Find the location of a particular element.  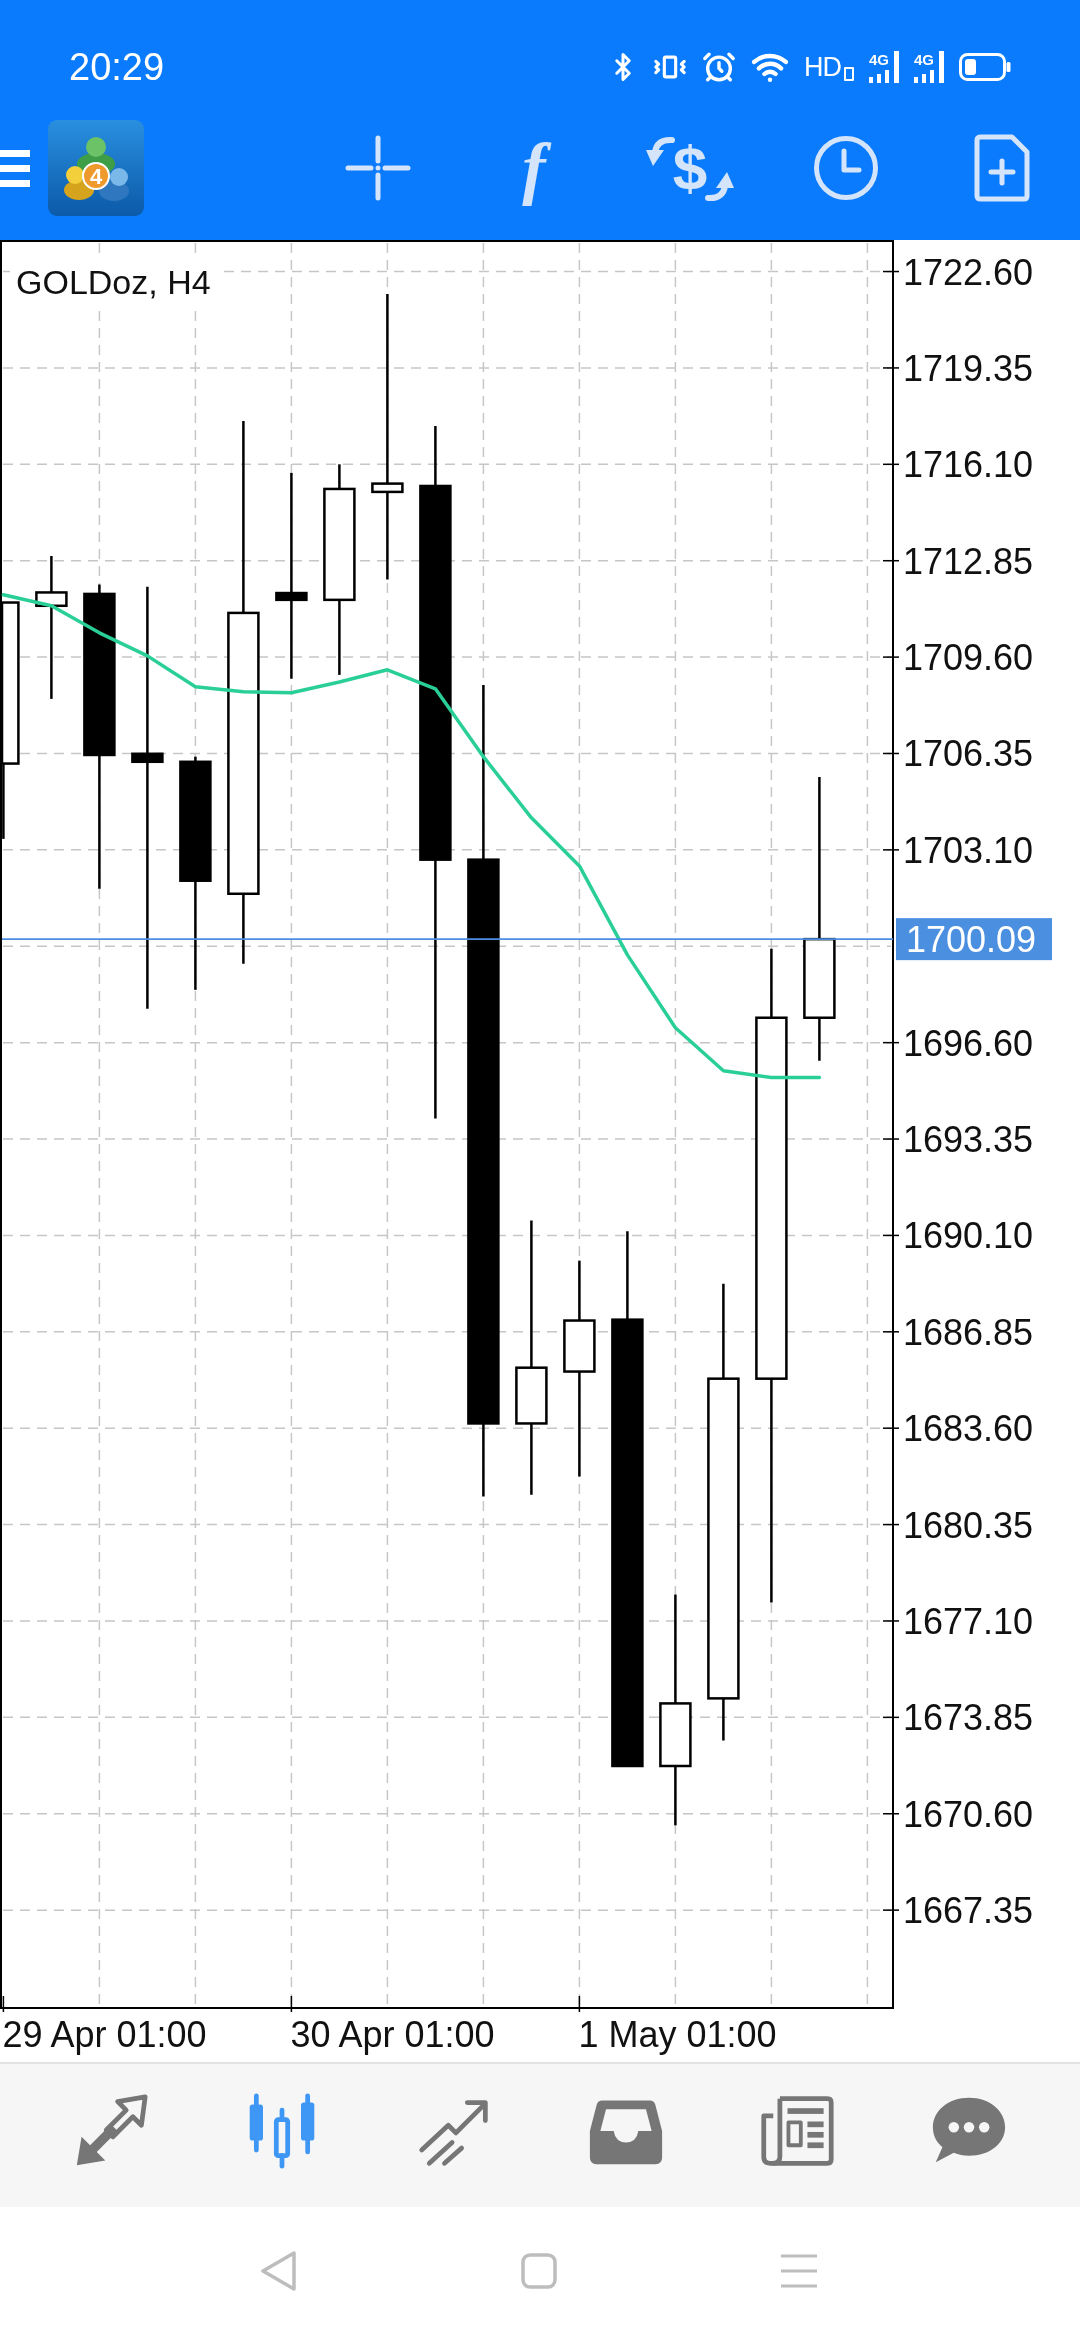

price-label: 1680.35 is located at coordinates (968, 1525).